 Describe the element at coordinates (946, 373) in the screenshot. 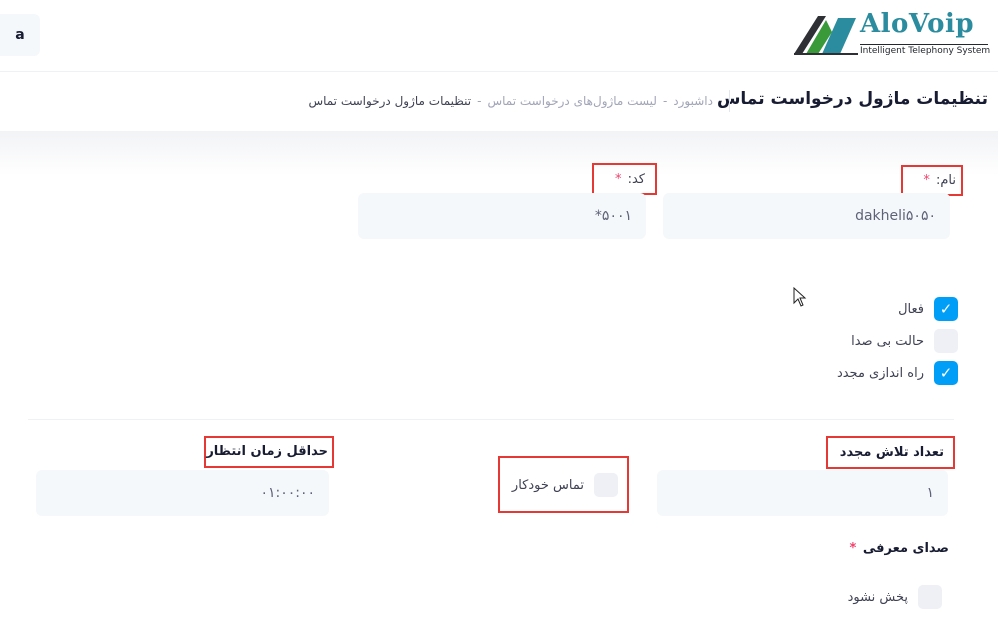

I see `restart-checkbox: ✓` at that location.